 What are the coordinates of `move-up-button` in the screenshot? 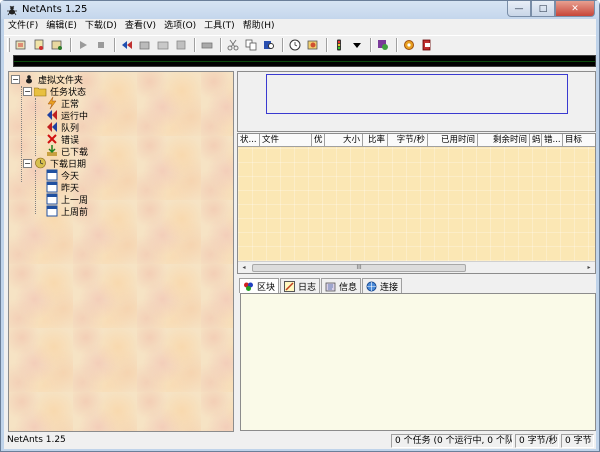 It's located at (127, 45).